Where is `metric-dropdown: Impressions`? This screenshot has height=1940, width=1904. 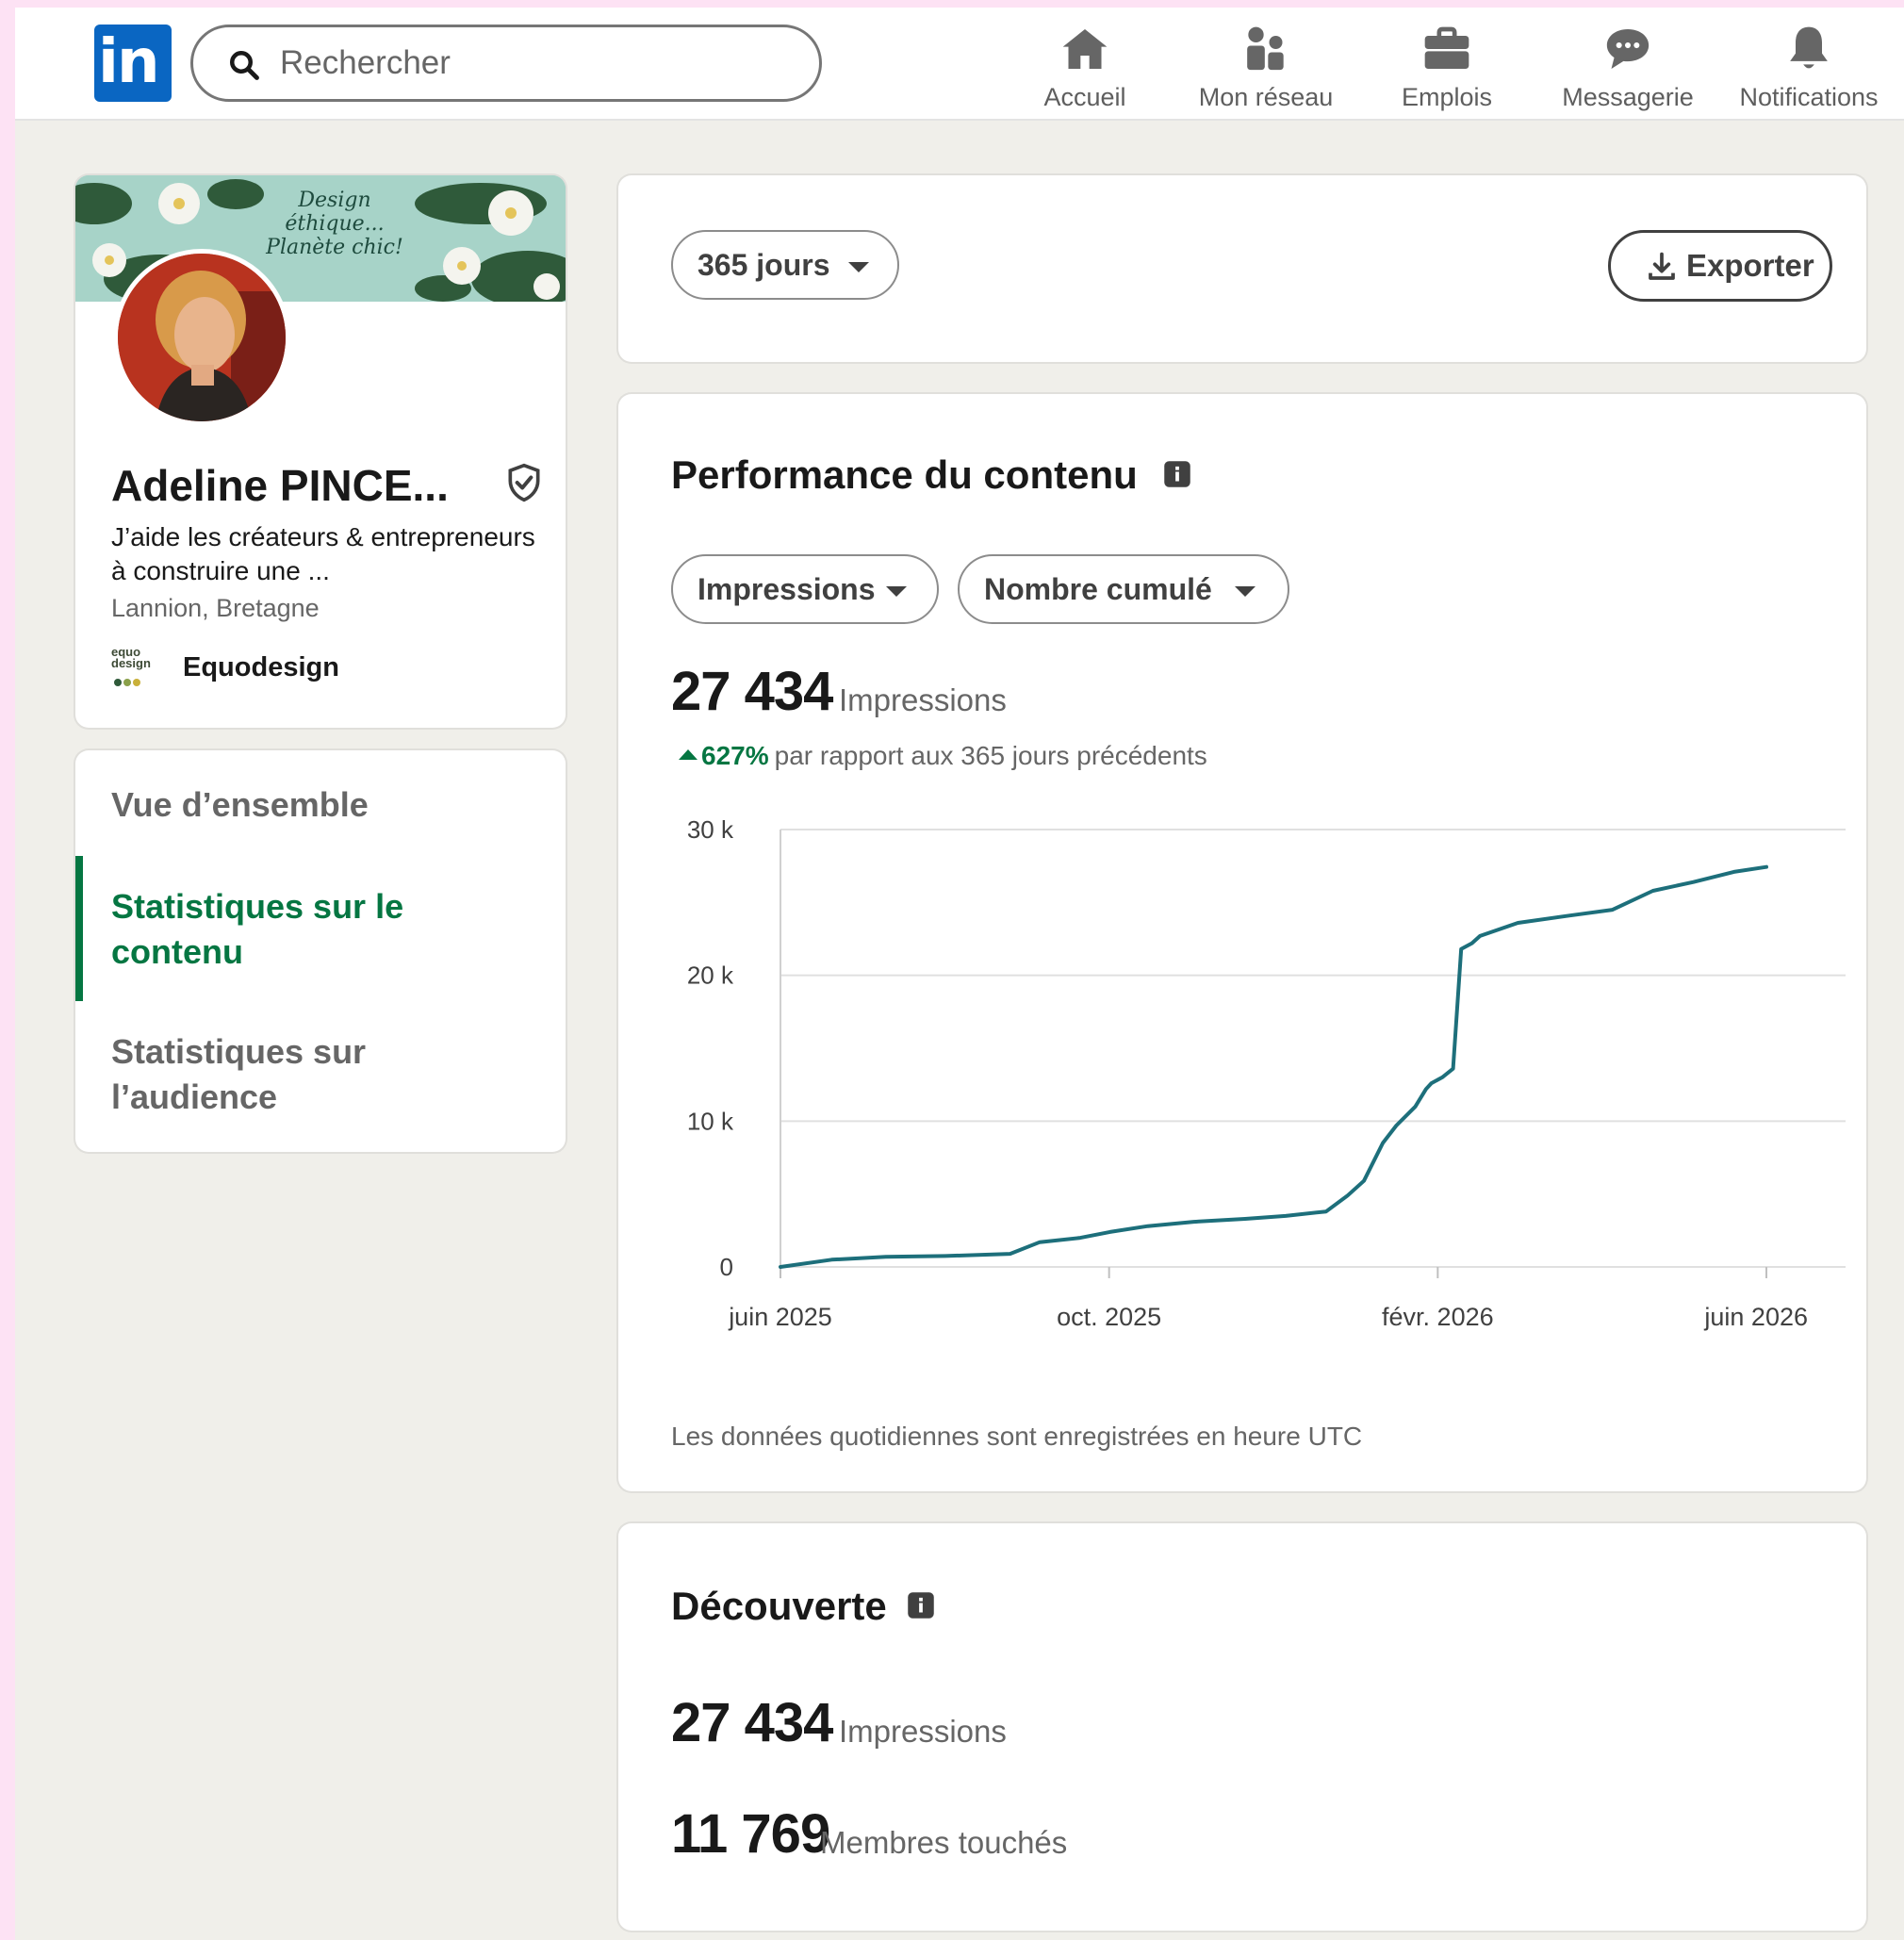
metric-dropdown: Impressions is located at coordinates (805, 589).